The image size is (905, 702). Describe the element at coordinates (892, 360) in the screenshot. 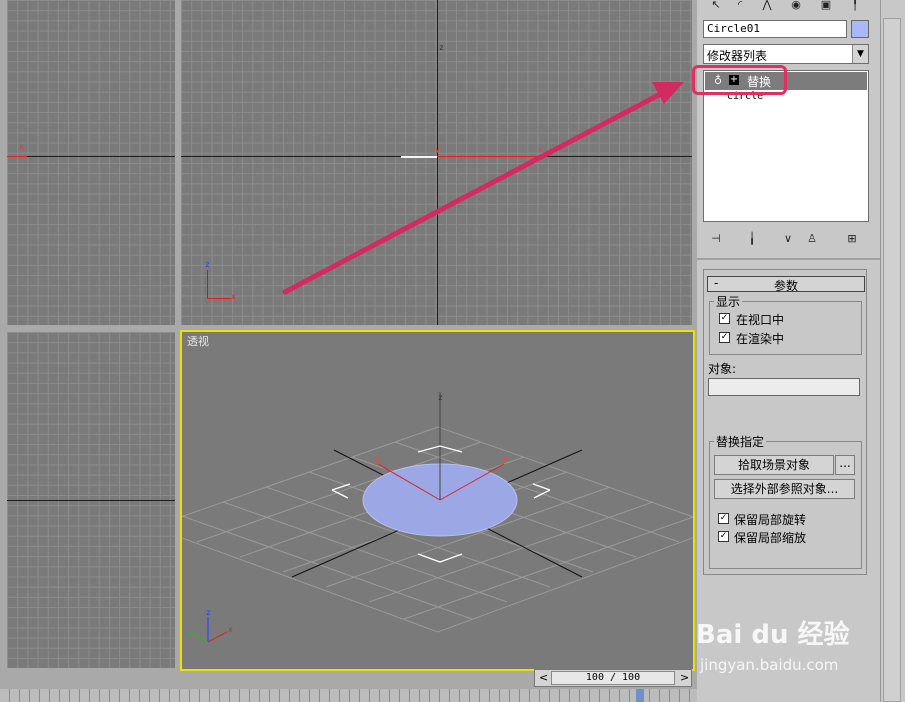

I see `scrollbar-thumb` at that location.